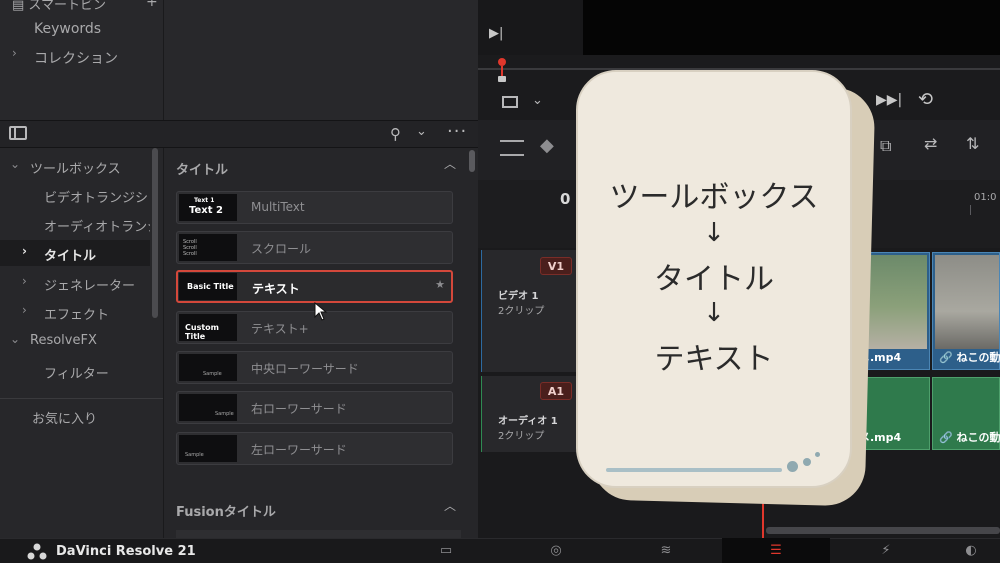 The height and width of the screenshot is (563, 1000). I want to click on app-name: DaVinci Resolve 21, so click(126, 551).